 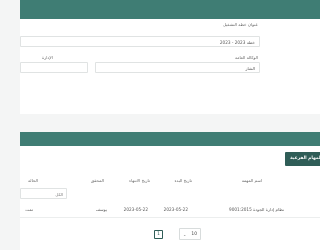 What do you see at coordinates (194, 234) in the screenshot?
I see `page-size-value: 10` at bounding box center [194, 234].